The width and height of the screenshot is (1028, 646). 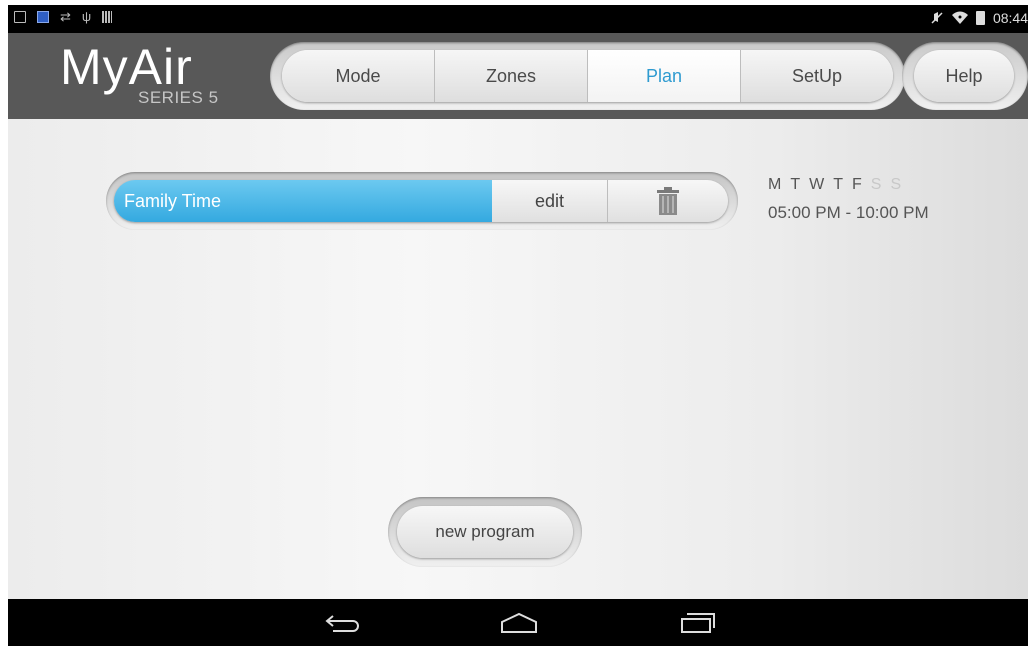 I want to click on status-time: 08:44, so click(x=1010, y=18).